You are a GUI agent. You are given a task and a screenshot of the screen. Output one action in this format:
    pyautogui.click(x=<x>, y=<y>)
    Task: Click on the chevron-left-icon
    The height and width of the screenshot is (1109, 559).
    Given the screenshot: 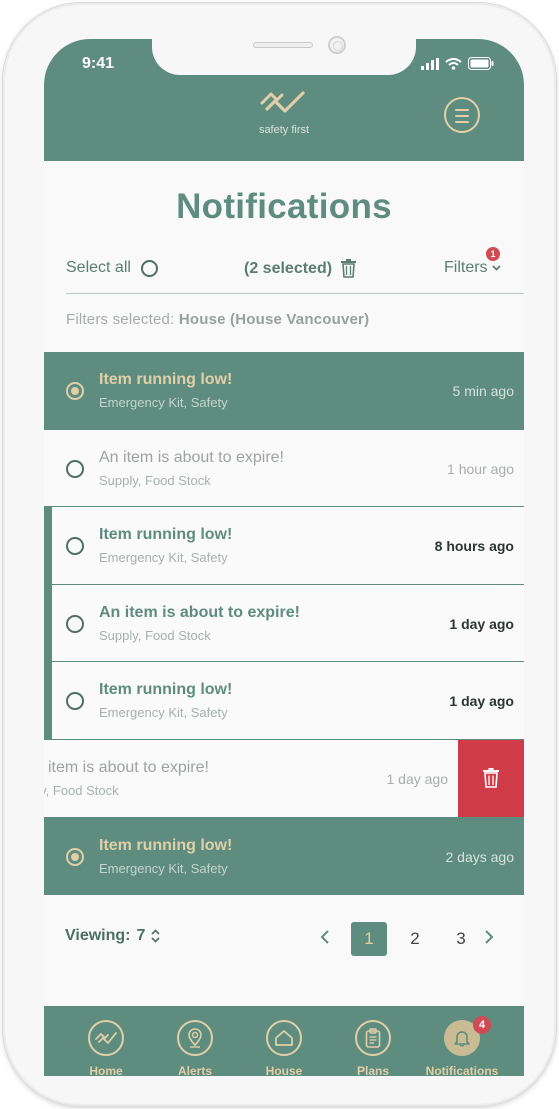 What is the action you would take?
    pyautogui.click(x=324, y=937)
    